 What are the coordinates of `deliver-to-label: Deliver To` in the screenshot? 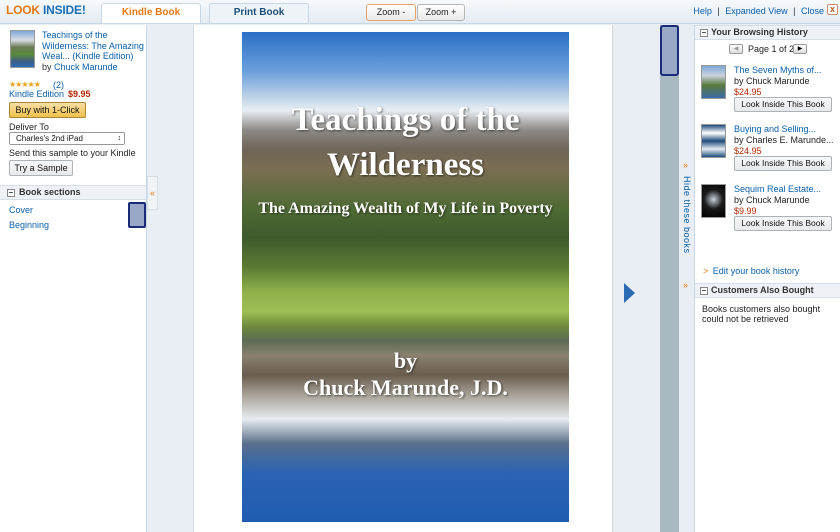 It's located at (29, 127).